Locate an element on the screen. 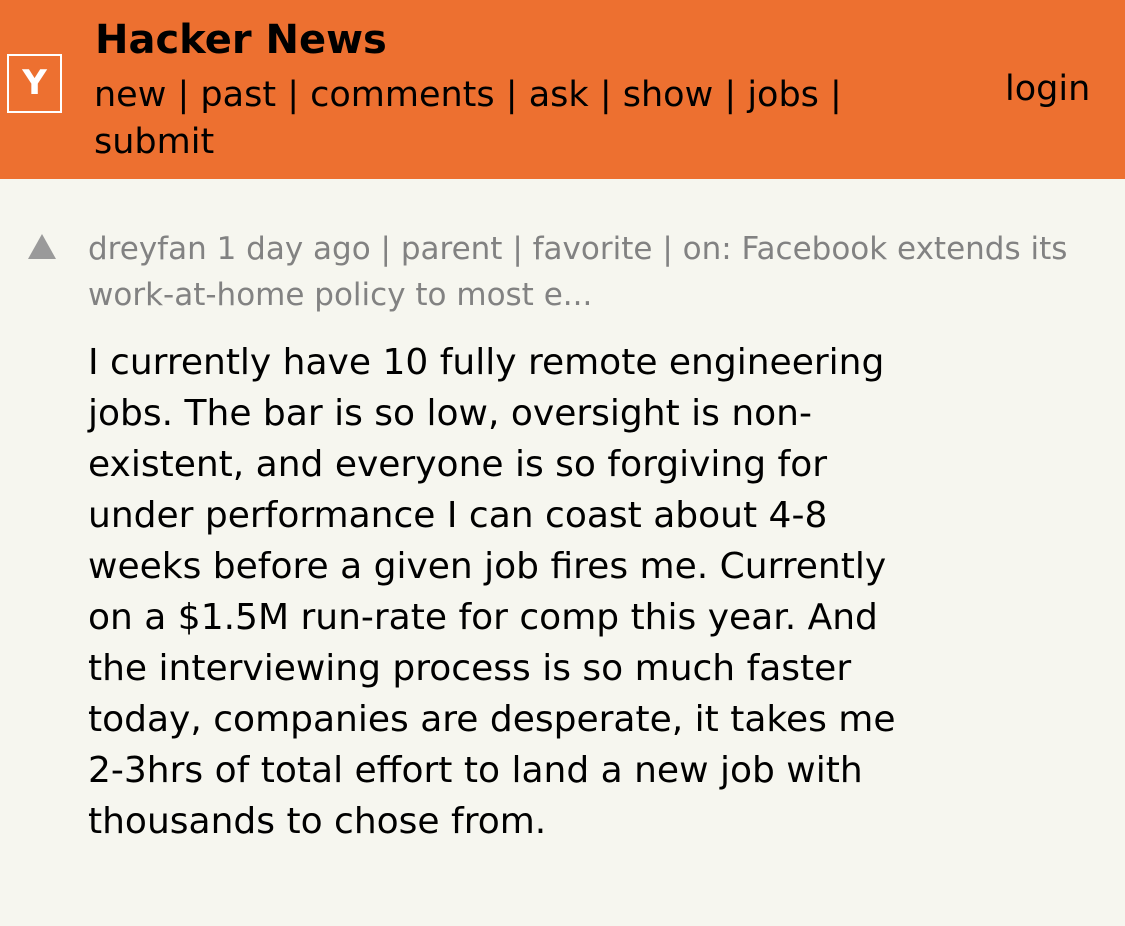  nav-submit: submit is located at coordinates (154, 142).